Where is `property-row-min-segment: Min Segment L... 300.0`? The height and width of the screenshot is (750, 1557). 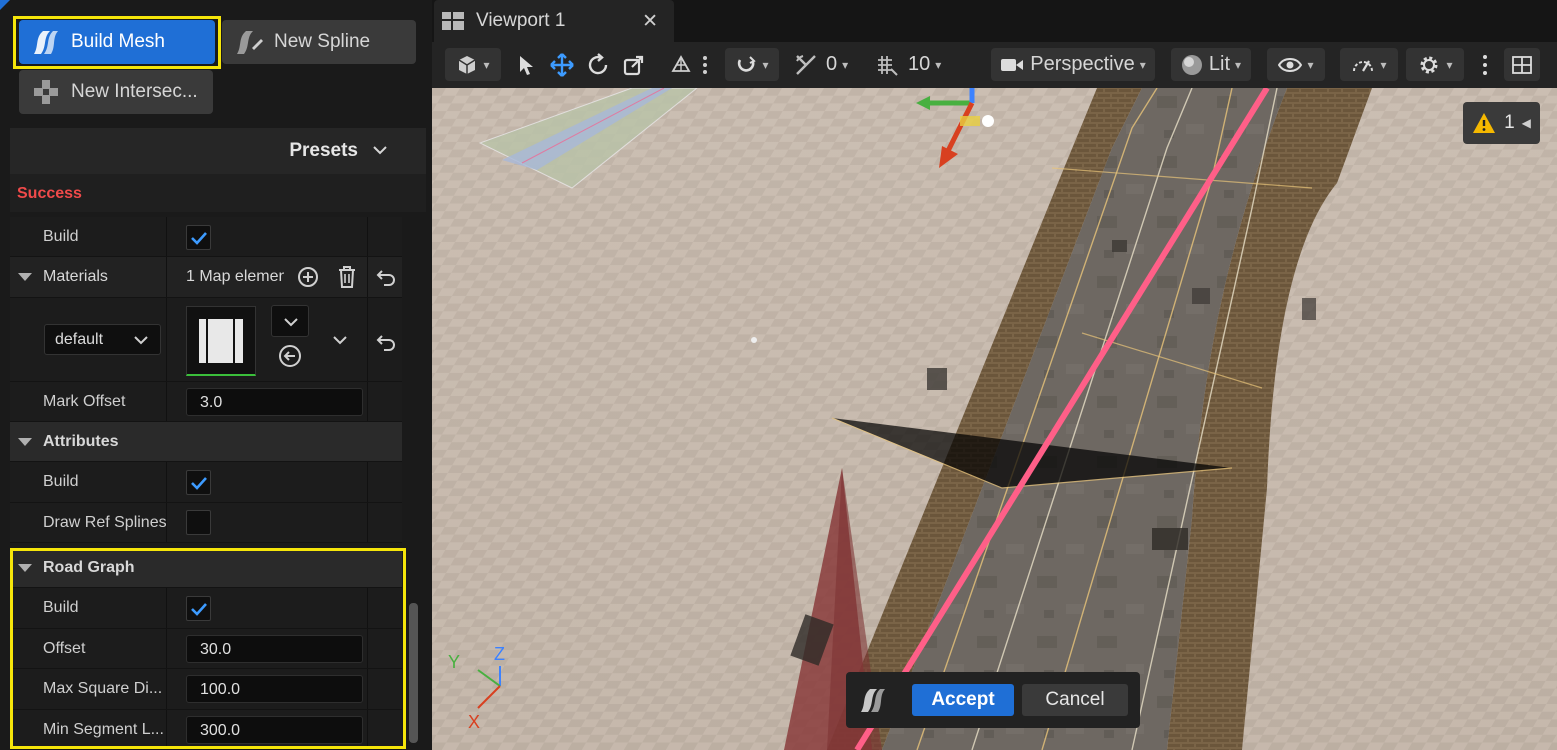 property-row-min-segment: Min Segment L... 300.0 is located at coordinates (206, 730).